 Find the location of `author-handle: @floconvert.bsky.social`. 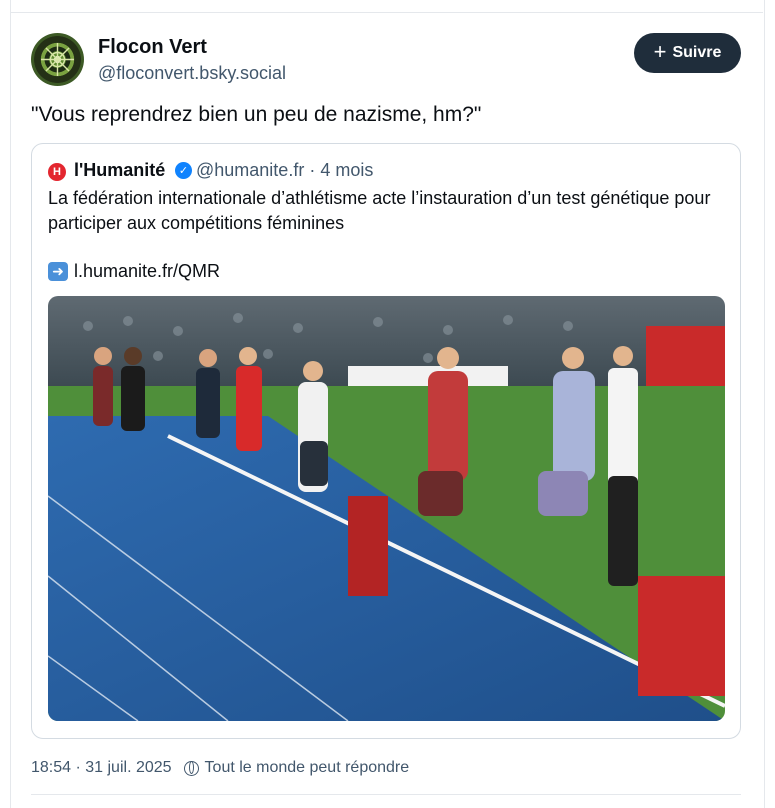

author-handle: @floconvert.bsky.social is located at coordinates (192, 73).